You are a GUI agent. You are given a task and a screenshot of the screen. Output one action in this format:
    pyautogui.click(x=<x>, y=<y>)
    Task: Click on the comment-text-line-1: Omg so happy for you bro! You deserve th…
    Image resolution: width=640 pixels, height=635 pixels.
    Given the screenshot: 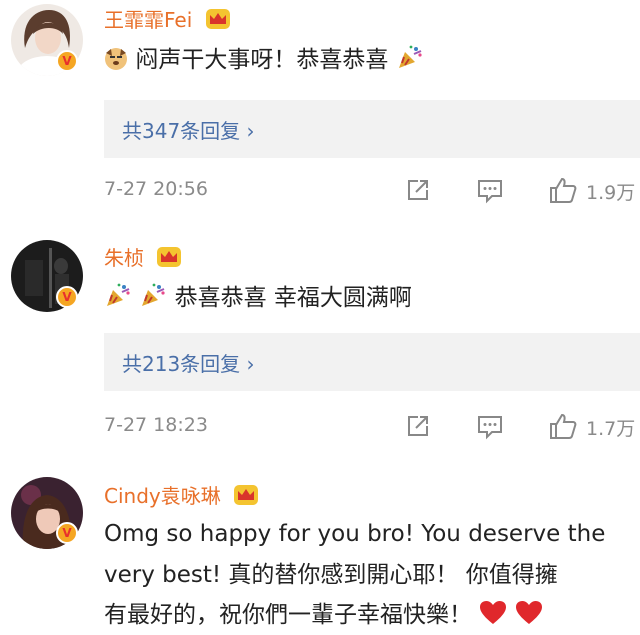 What is the action you would take?
    pyautogui.click(x=370, y=534)
    